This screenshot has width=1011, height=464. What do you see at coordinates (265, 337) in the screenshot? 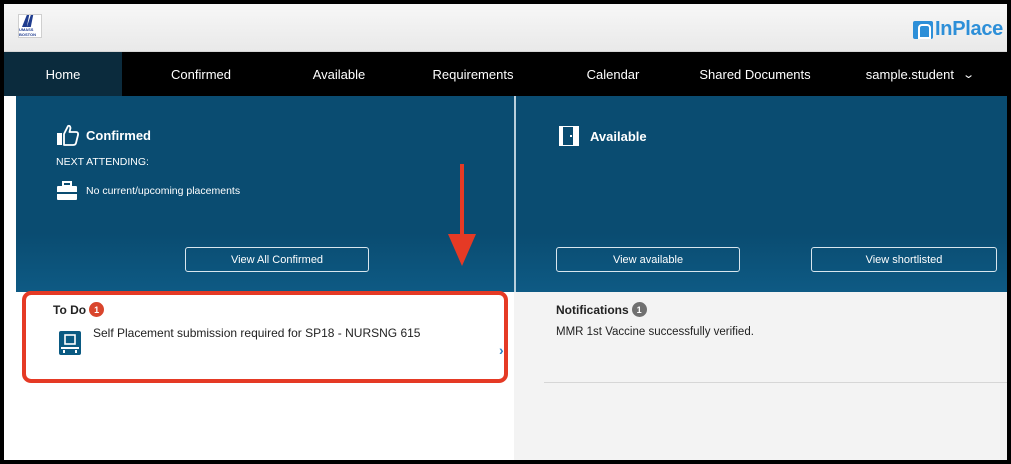
I see `todo-highlight-box` at bounding box center [265, 337].